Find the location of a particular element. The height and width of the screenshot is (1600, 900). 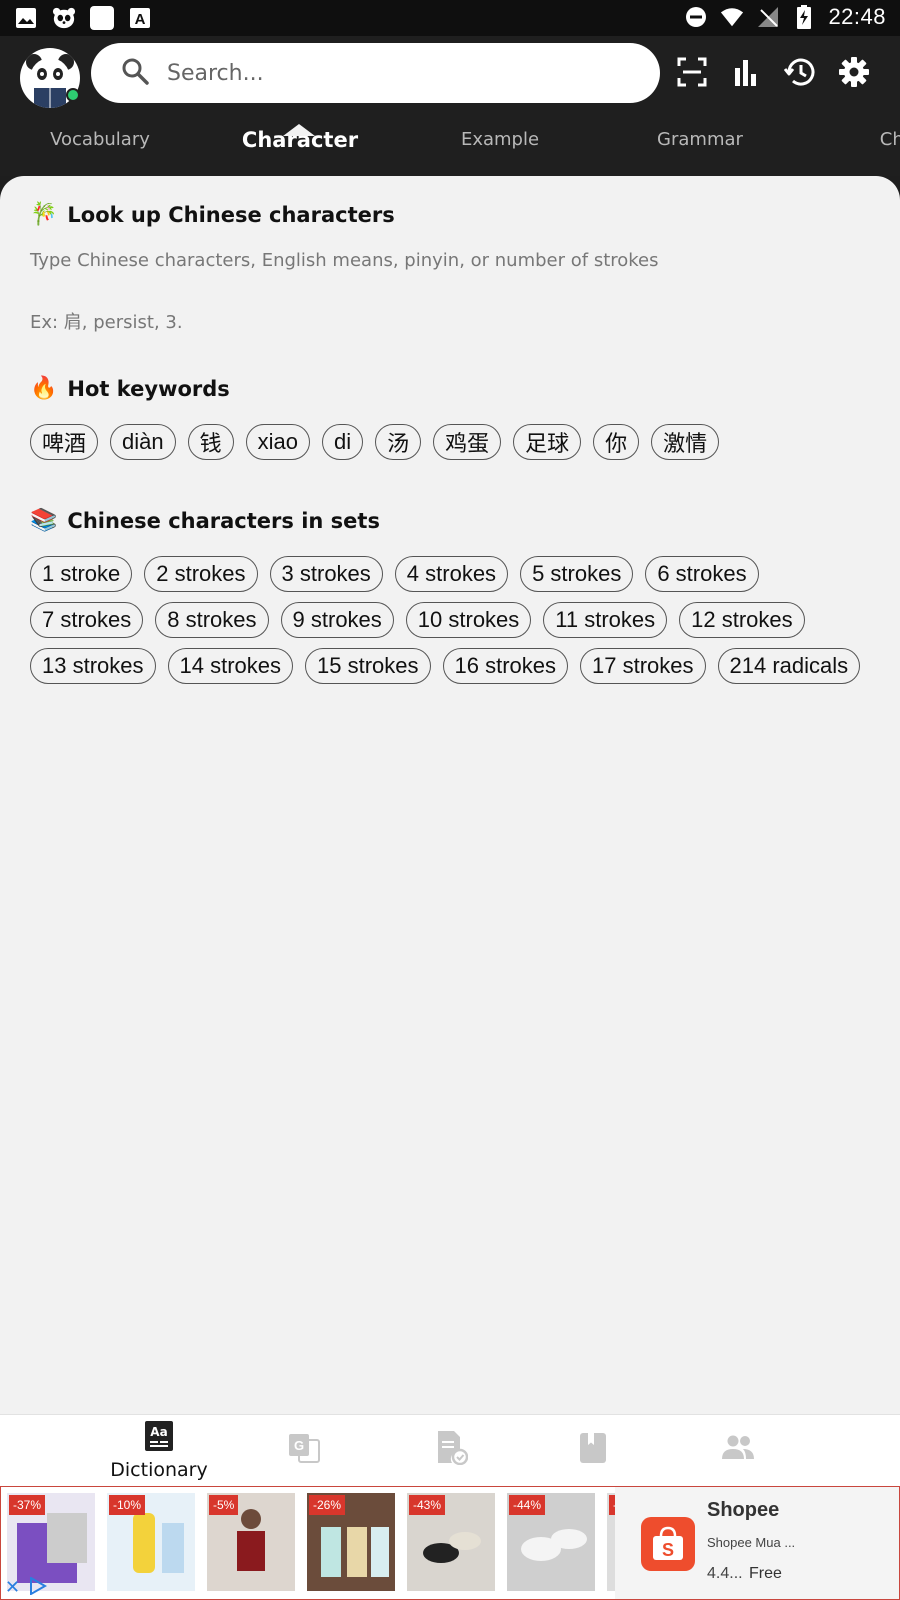

keyword-chip: 你 is located at coordinates (616, 442).